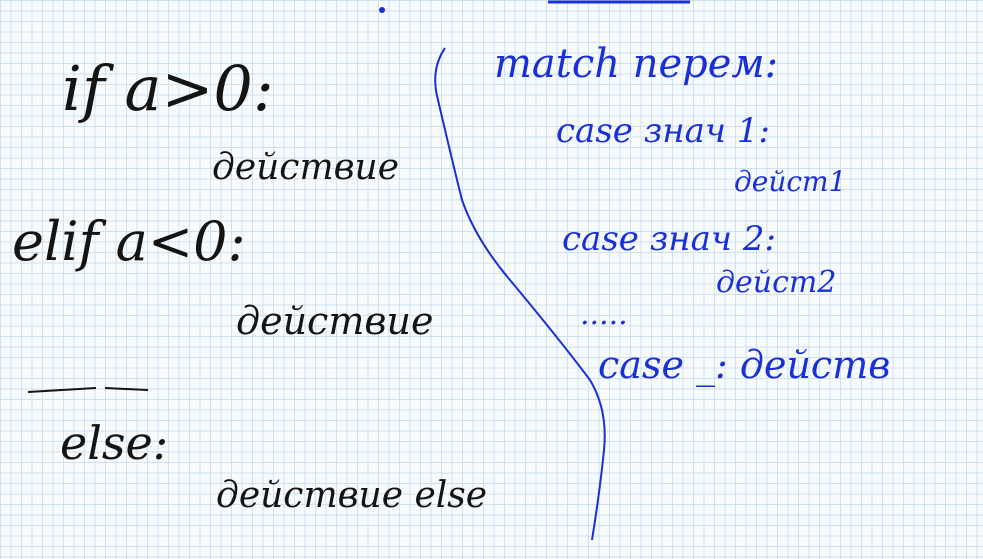 The width and height of the screenshot is (983, 559). I want to click on right-line-match: match перем:, so click(636, 64).